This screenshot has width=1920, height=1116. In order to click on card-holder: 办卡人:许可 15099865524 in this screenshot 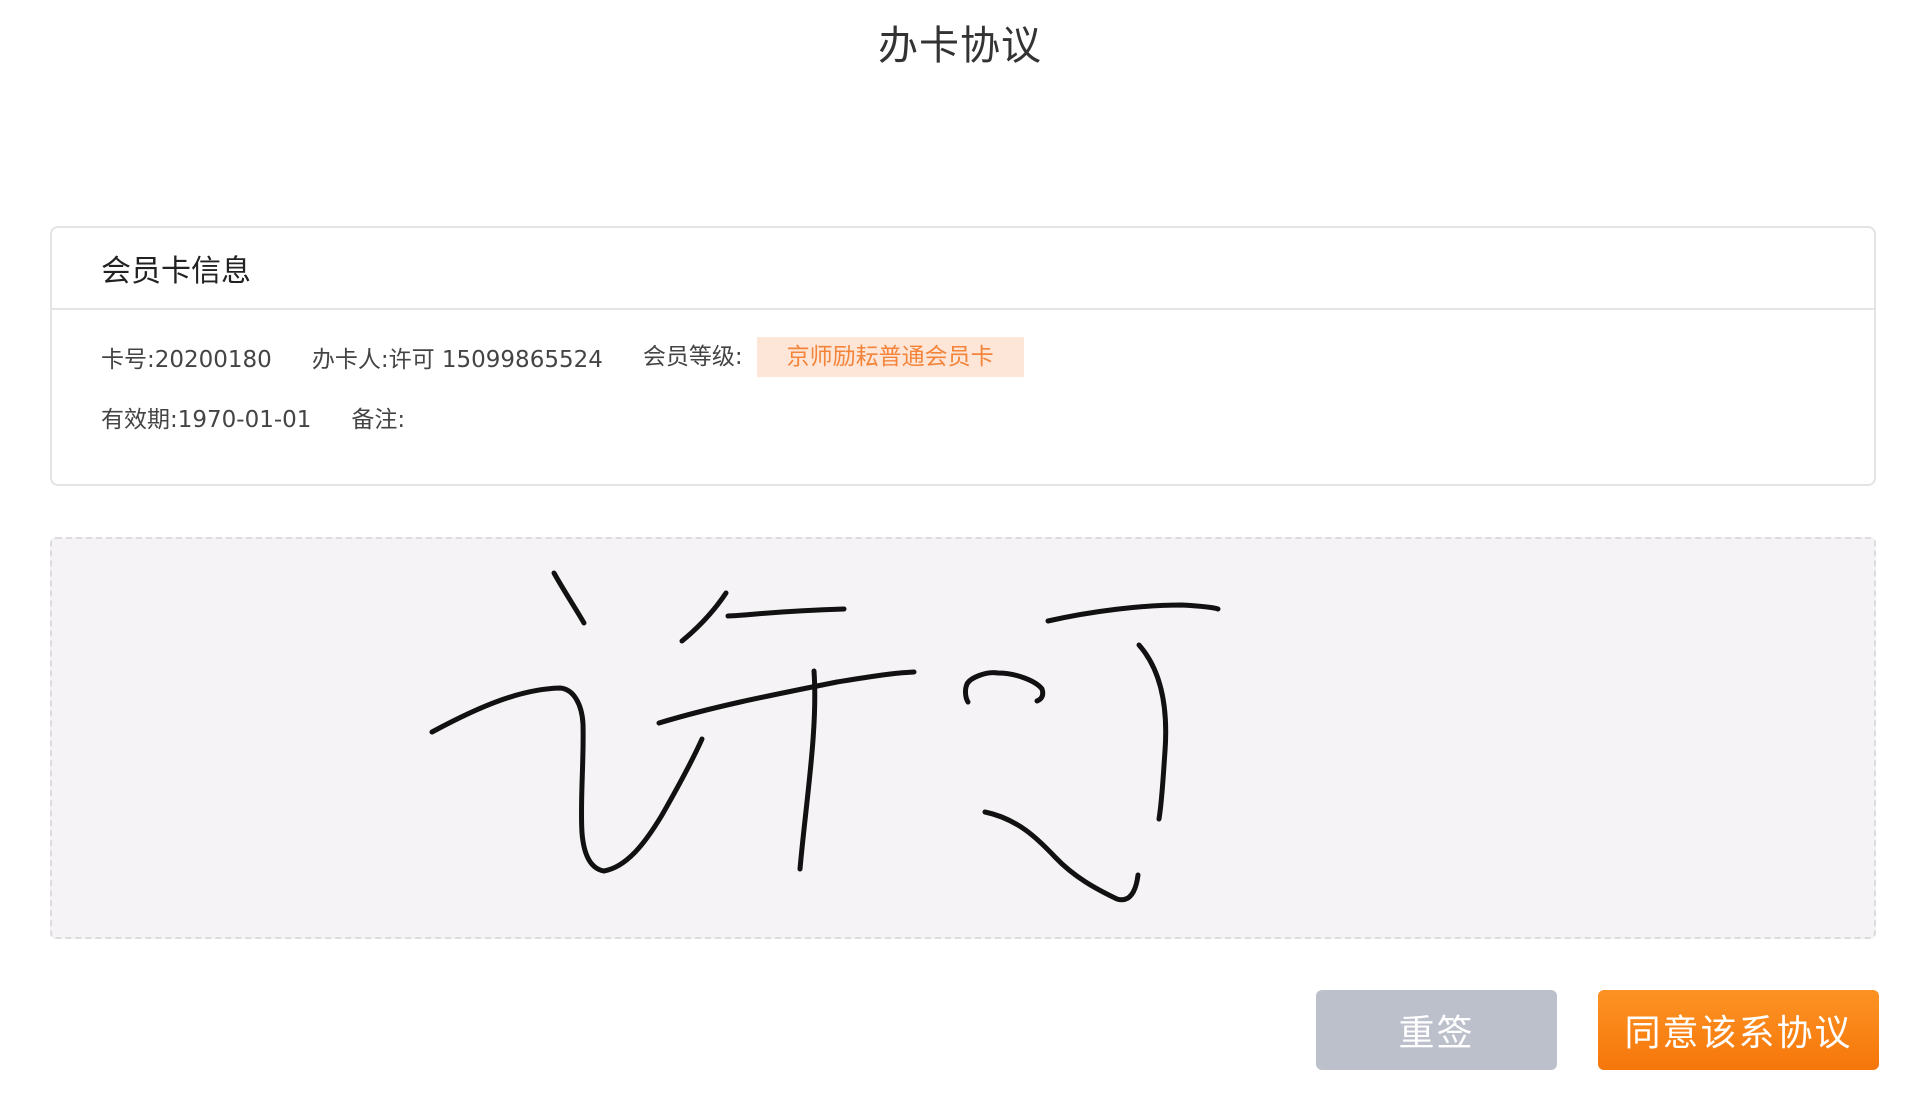, I will do `click(457, 357)`.